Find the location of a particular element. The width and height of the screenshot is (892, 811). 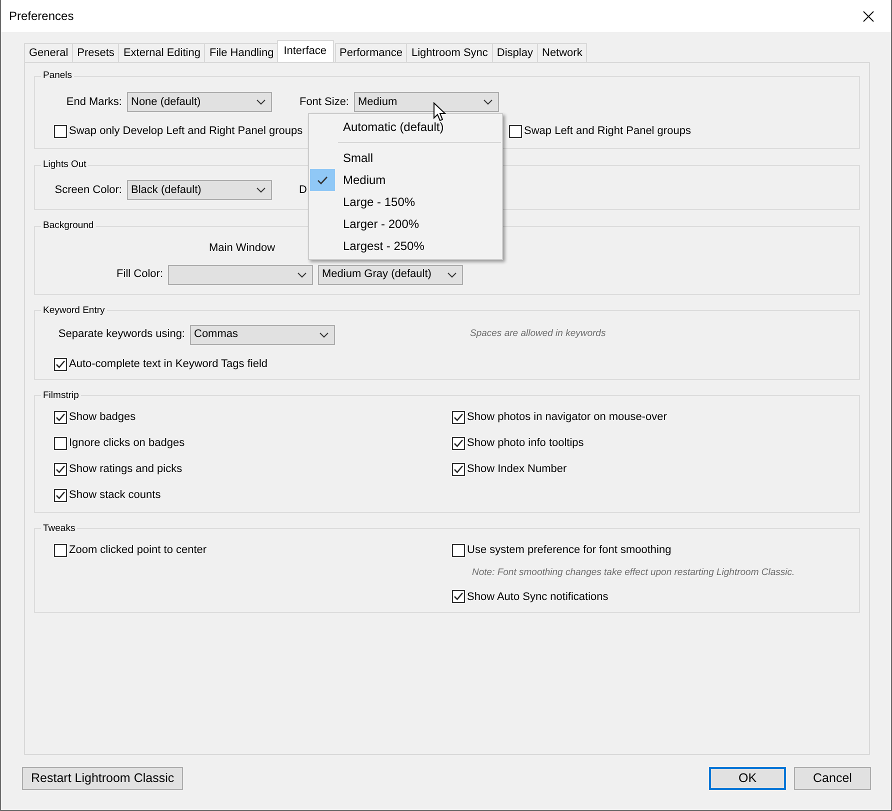

field-label: End Marks: is located at coordinates (94, 102).